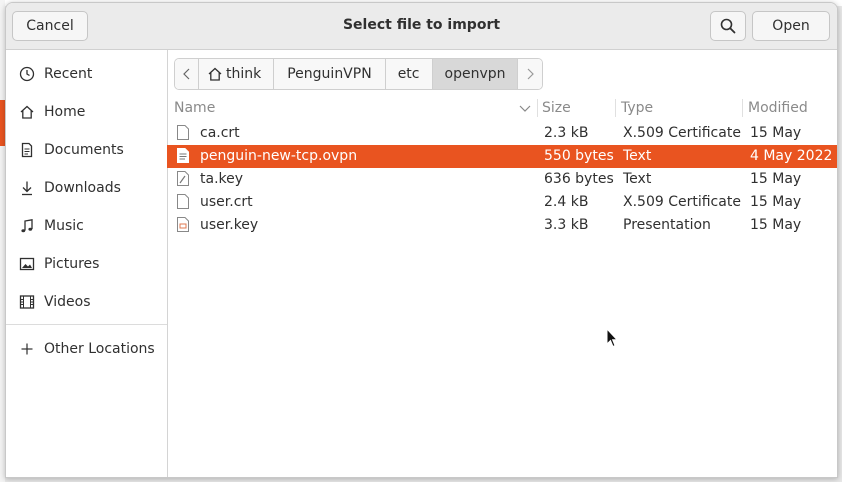 The width and height of the screenshot is (842, 482). What do you see at coordinates (27, 188) in the screenshot?
I see `download-icon` at bounding box center [27, 188].